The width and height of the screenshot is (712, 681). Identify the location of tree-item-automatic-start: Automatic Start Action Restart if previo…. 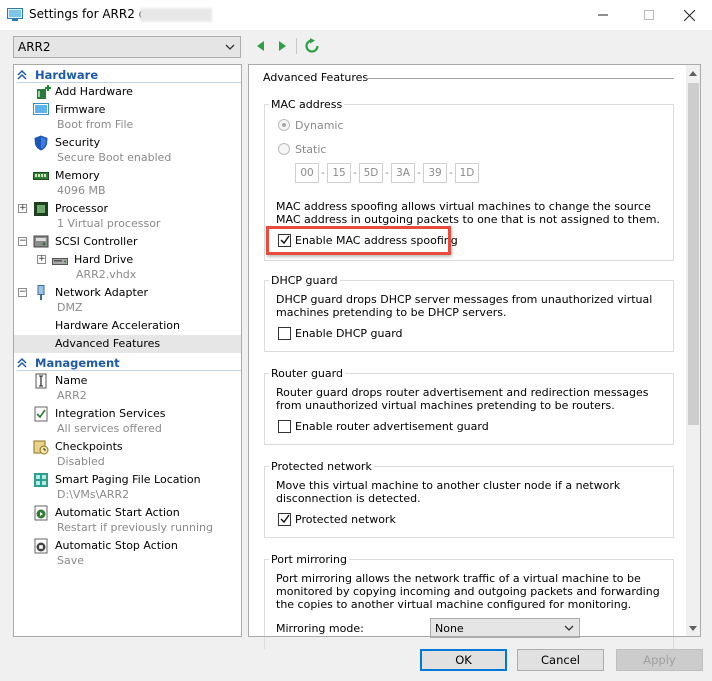
(127, 521).